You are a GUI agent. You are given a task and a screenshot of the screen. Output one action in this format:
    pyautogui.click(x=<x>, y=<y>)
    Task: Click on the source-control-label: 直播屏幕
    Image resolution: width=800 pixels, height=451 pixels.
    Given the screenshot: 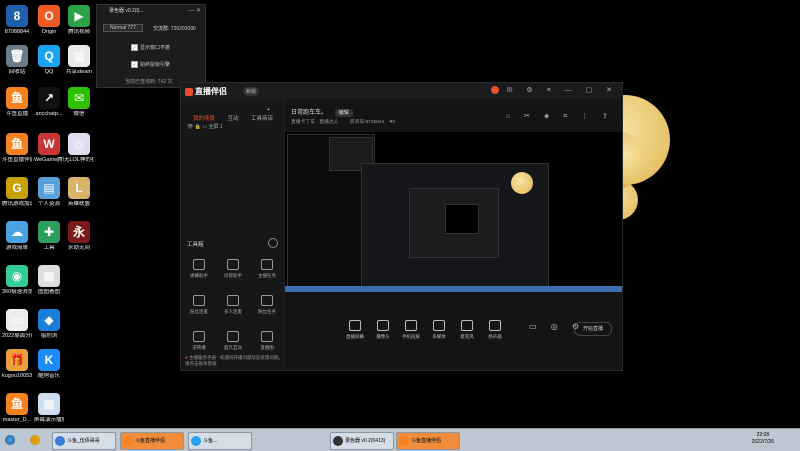 What is the action you would take?
    pyautogui.click(x=355, y=336)
    